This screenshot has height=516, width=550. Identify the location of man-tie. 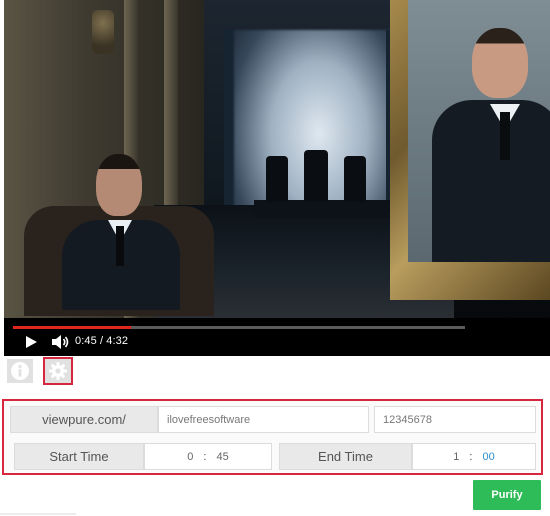
(120, 246).